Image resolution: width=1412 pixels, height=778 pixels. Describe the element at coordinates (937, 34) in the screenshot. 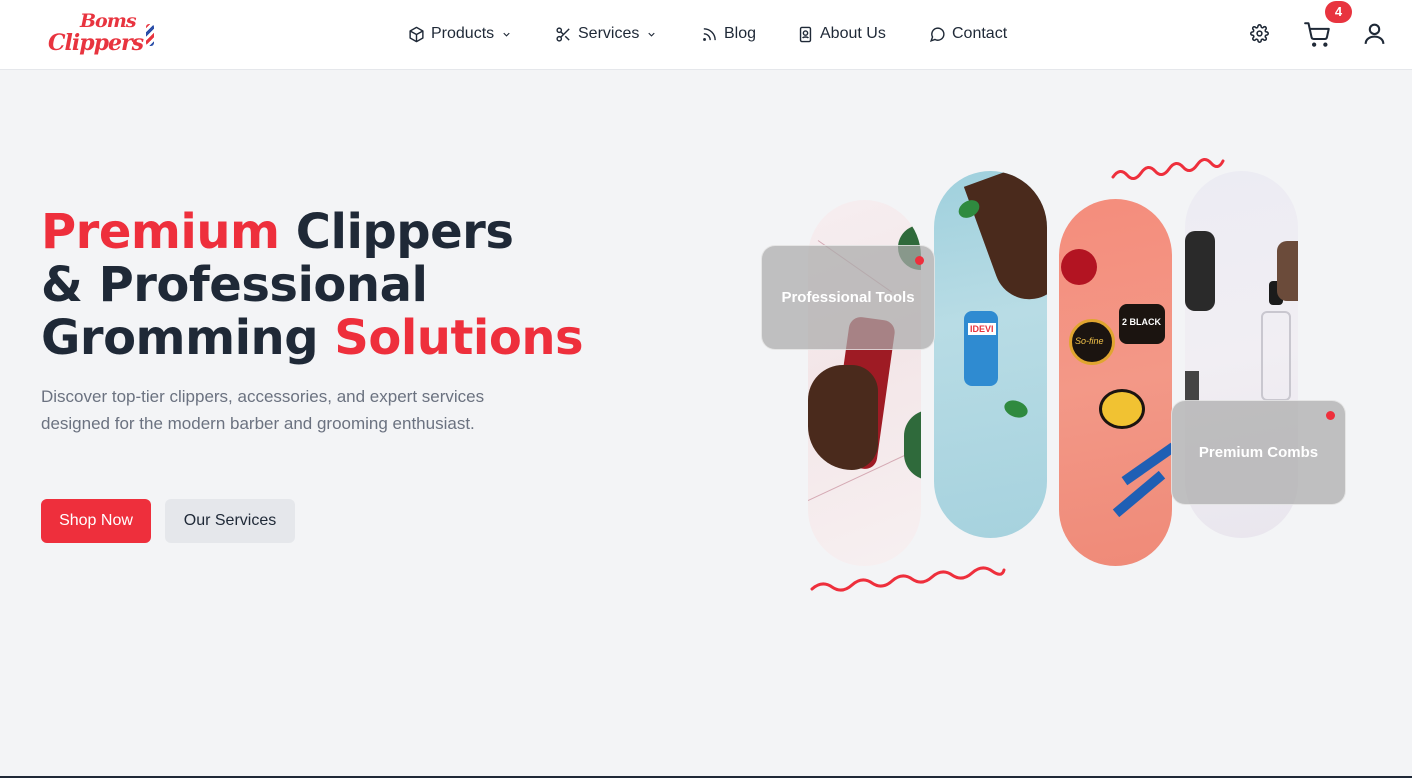

I see `chat-bubble-icon` at that location.